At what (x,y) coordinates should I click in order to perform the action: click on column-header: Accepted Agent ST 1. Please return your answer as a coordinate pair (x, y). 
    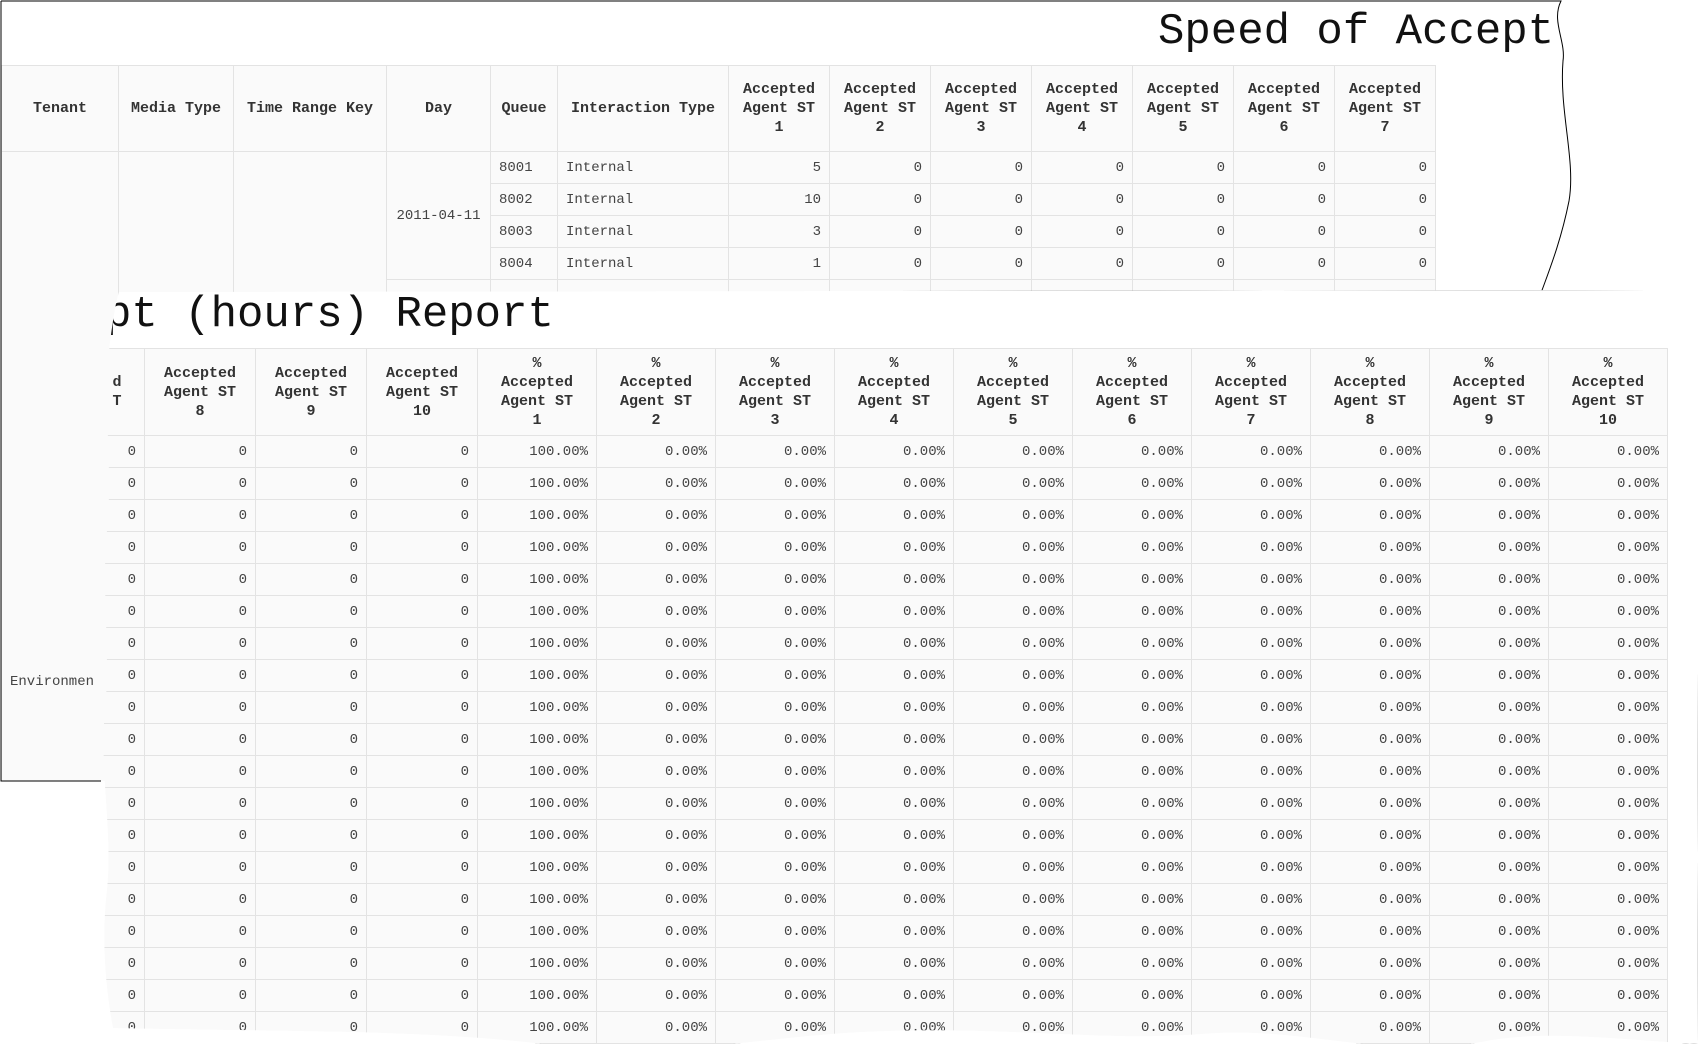
    Looking at the image, I should click on (779, 109).